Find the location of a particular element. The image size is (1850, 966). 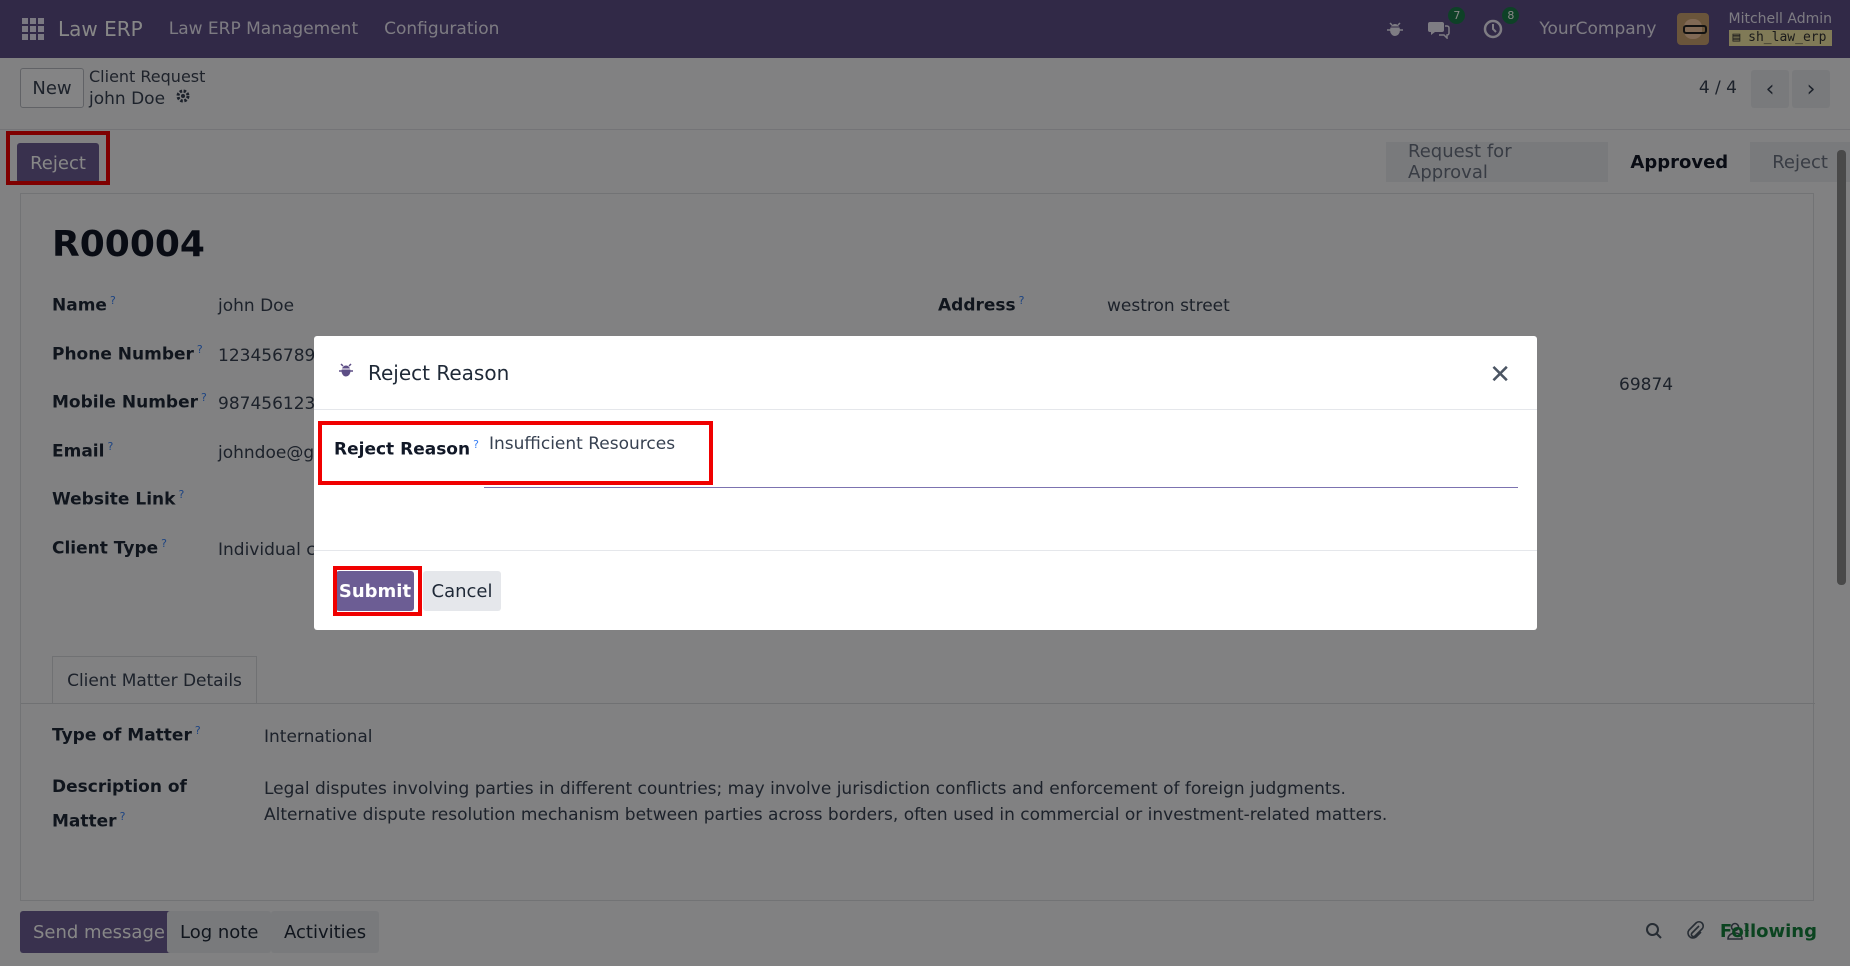

close-icon: ✕ is located at coordinates (1500, 375).